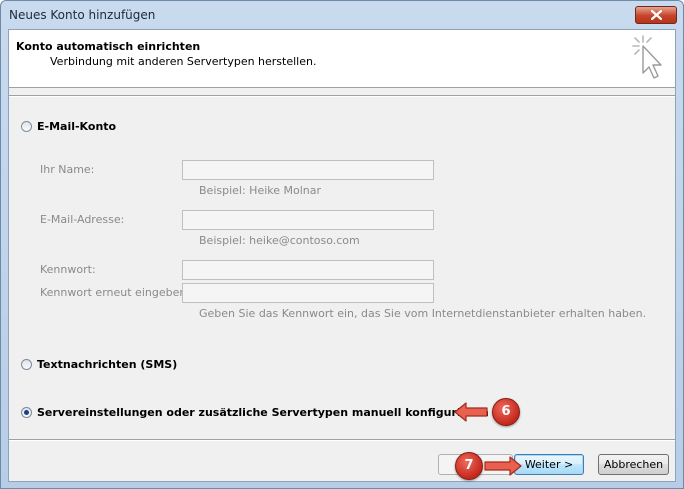  Describe the element at coordinates (308, 270) in the screenshot. I see `password-input` at that location.